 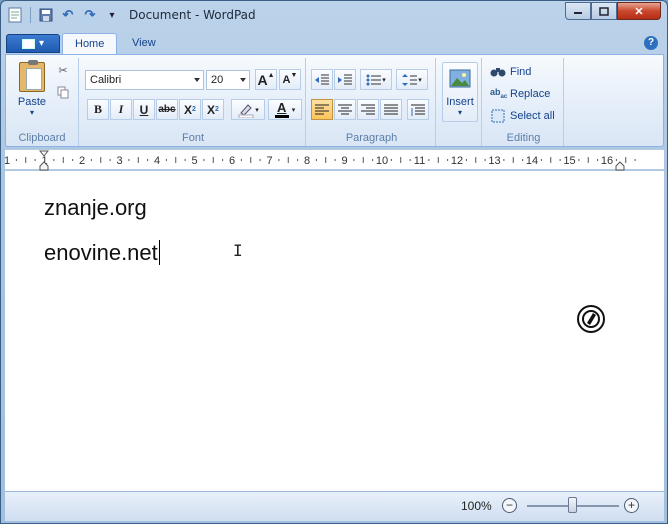 I want to click on decrease-indent-button, so click(x=322, y=79).